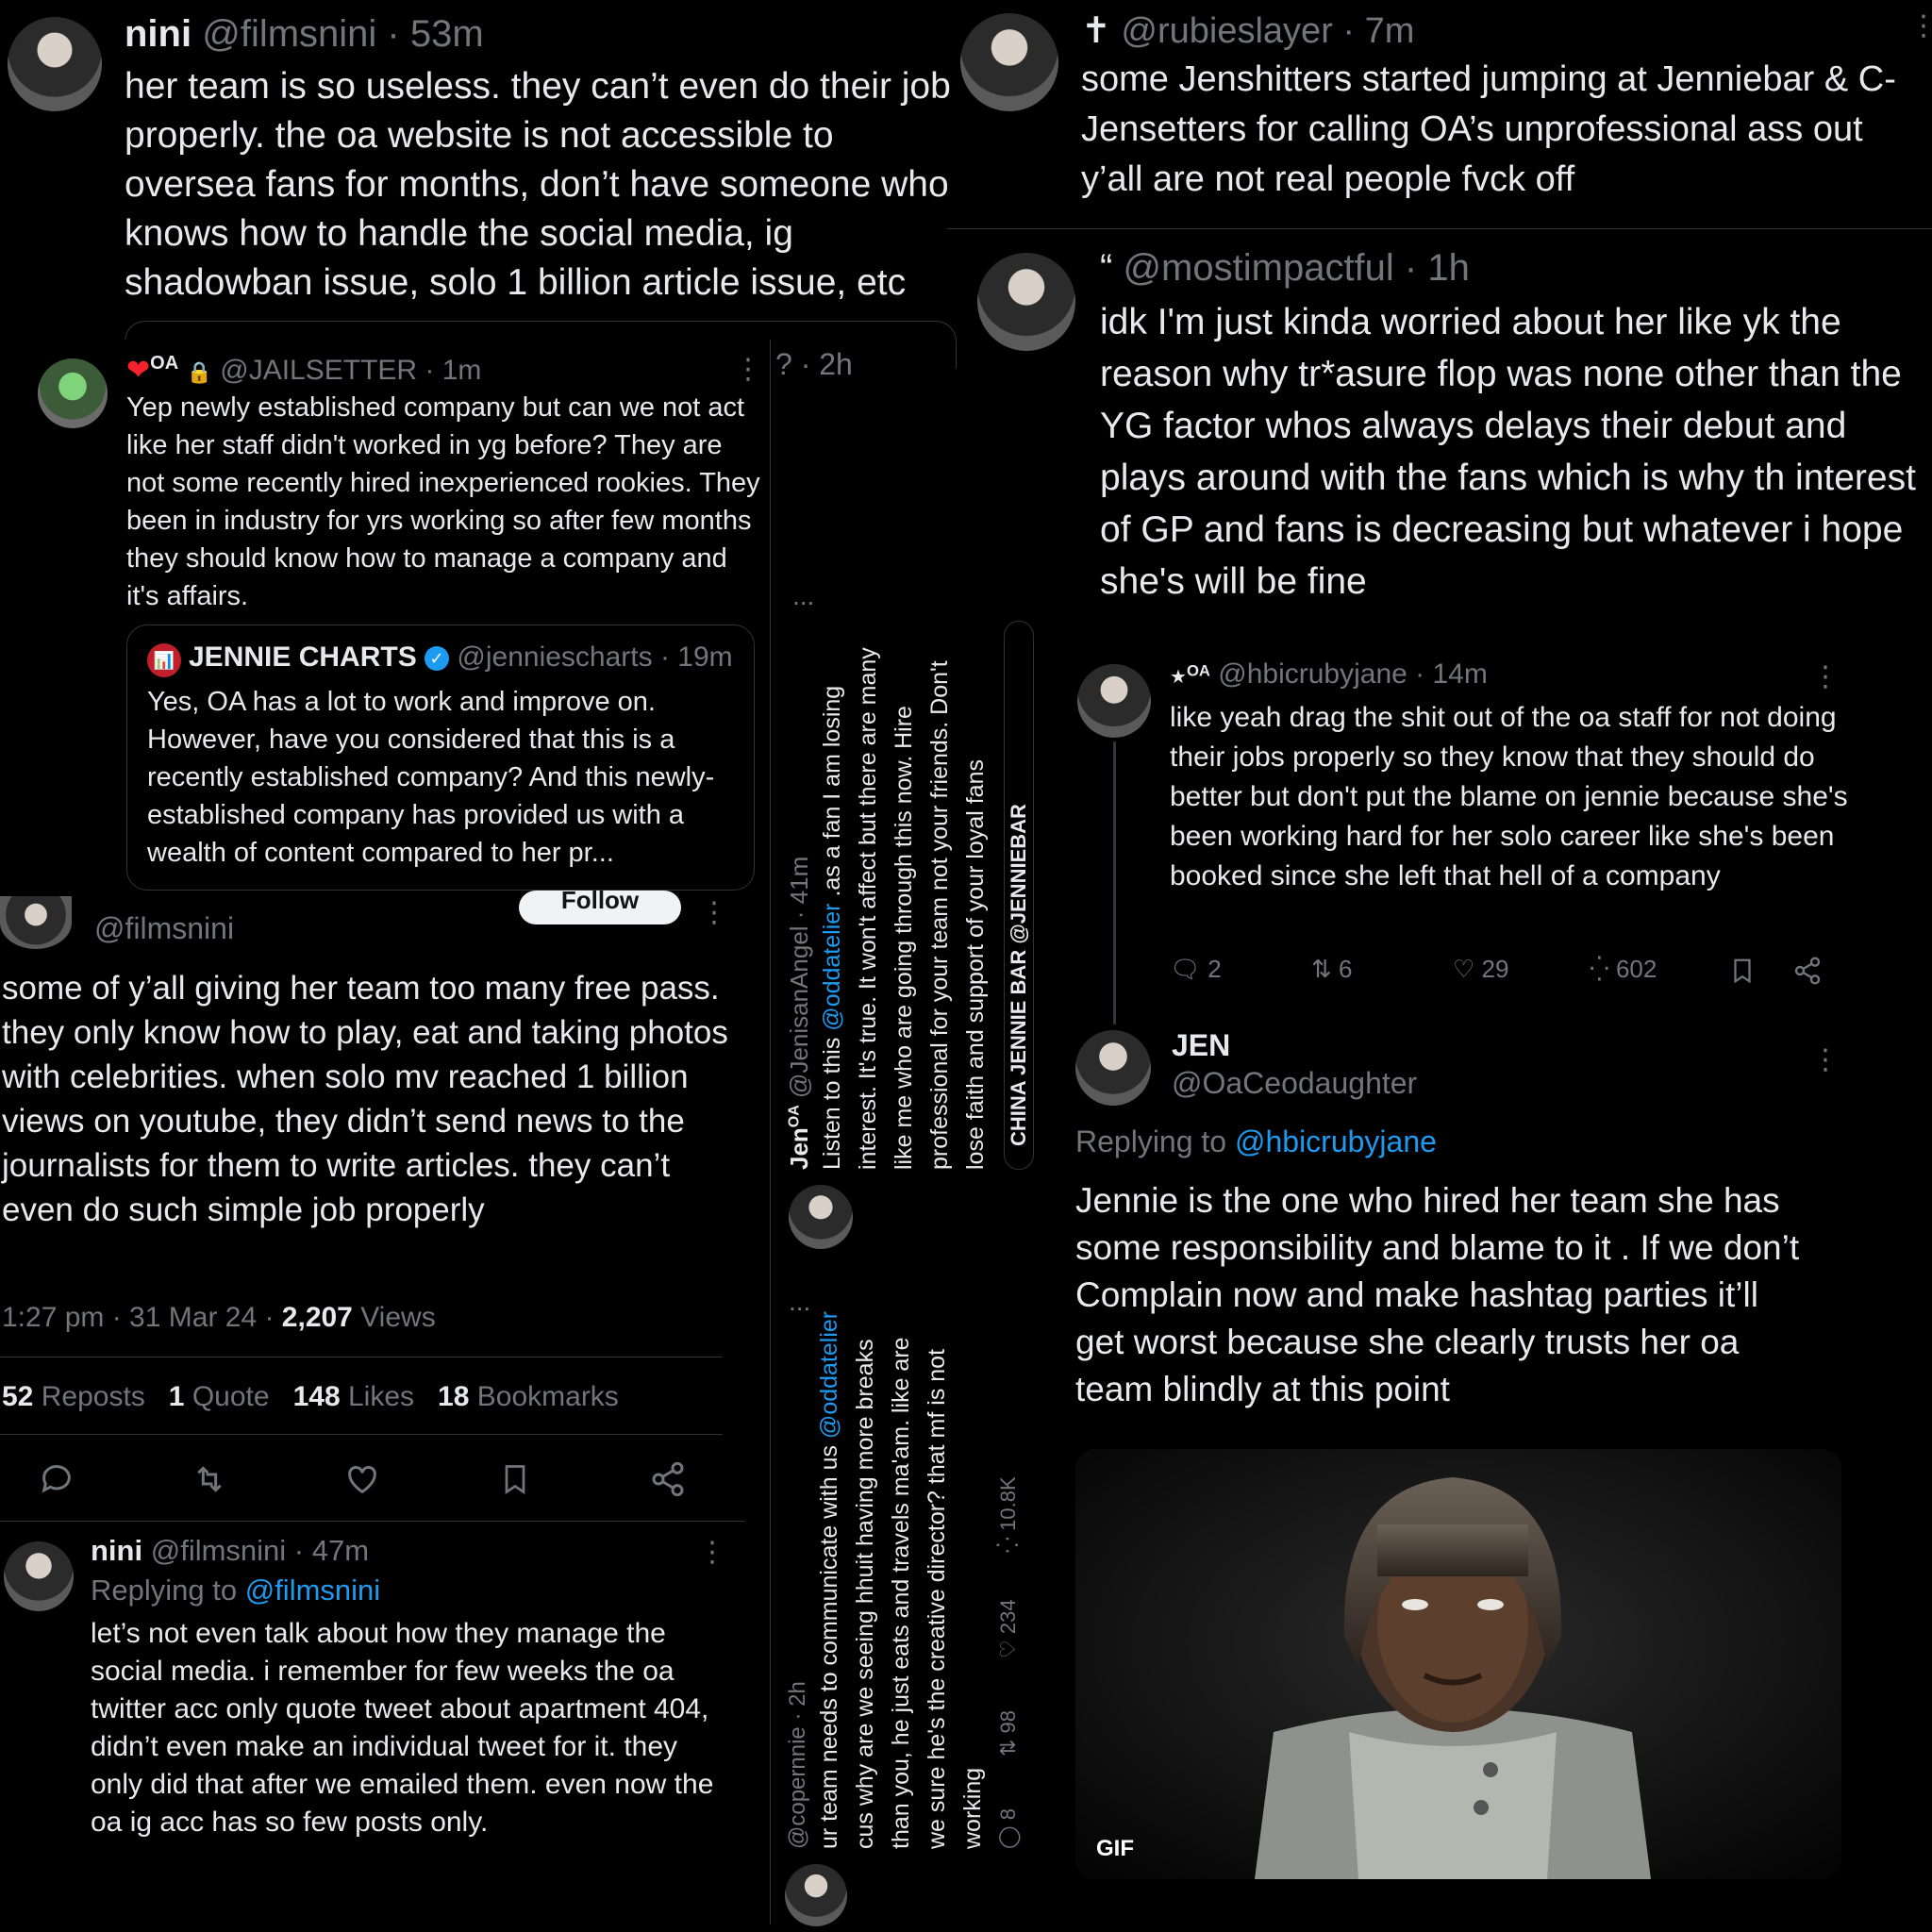 This screenshot has width=1932, height=1932. I want to click on post-header: ★OA @hbicrubyjane · 14m, so click(1329, 675).